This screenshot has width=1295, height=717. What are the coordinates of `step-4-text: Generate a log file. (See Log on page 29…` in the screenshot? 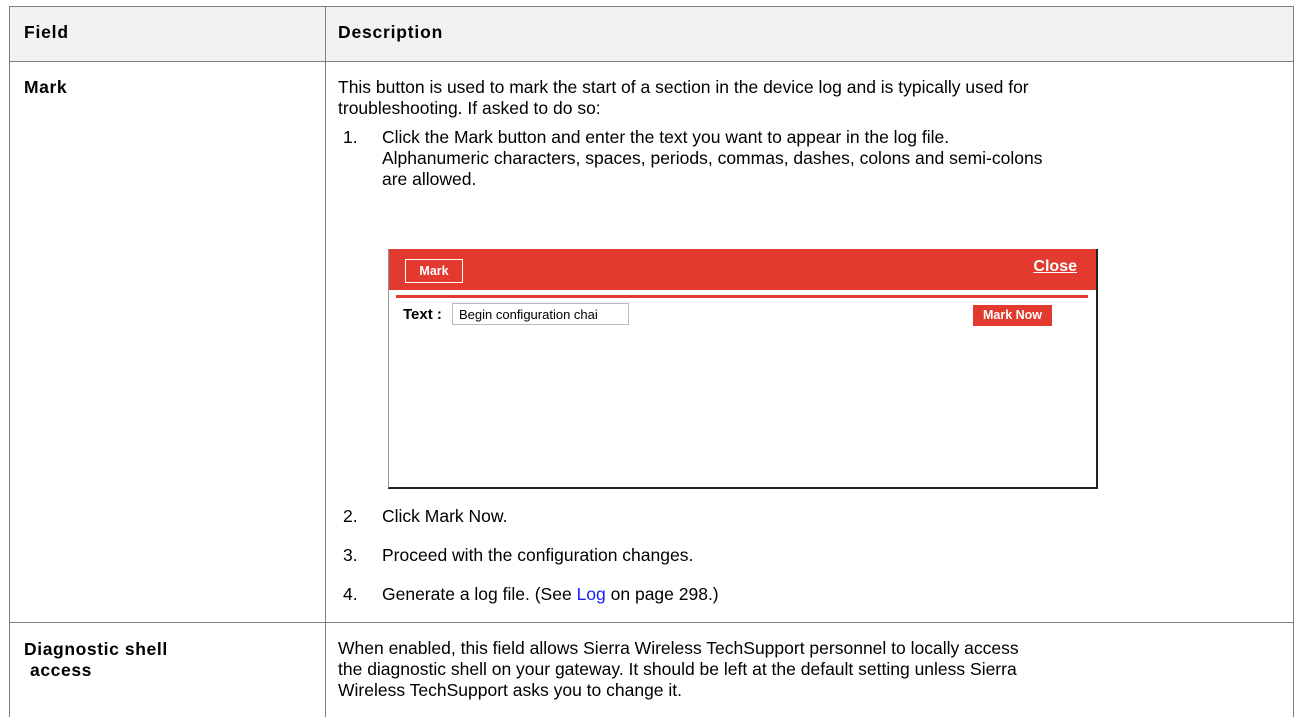 It's located at (550, 594).